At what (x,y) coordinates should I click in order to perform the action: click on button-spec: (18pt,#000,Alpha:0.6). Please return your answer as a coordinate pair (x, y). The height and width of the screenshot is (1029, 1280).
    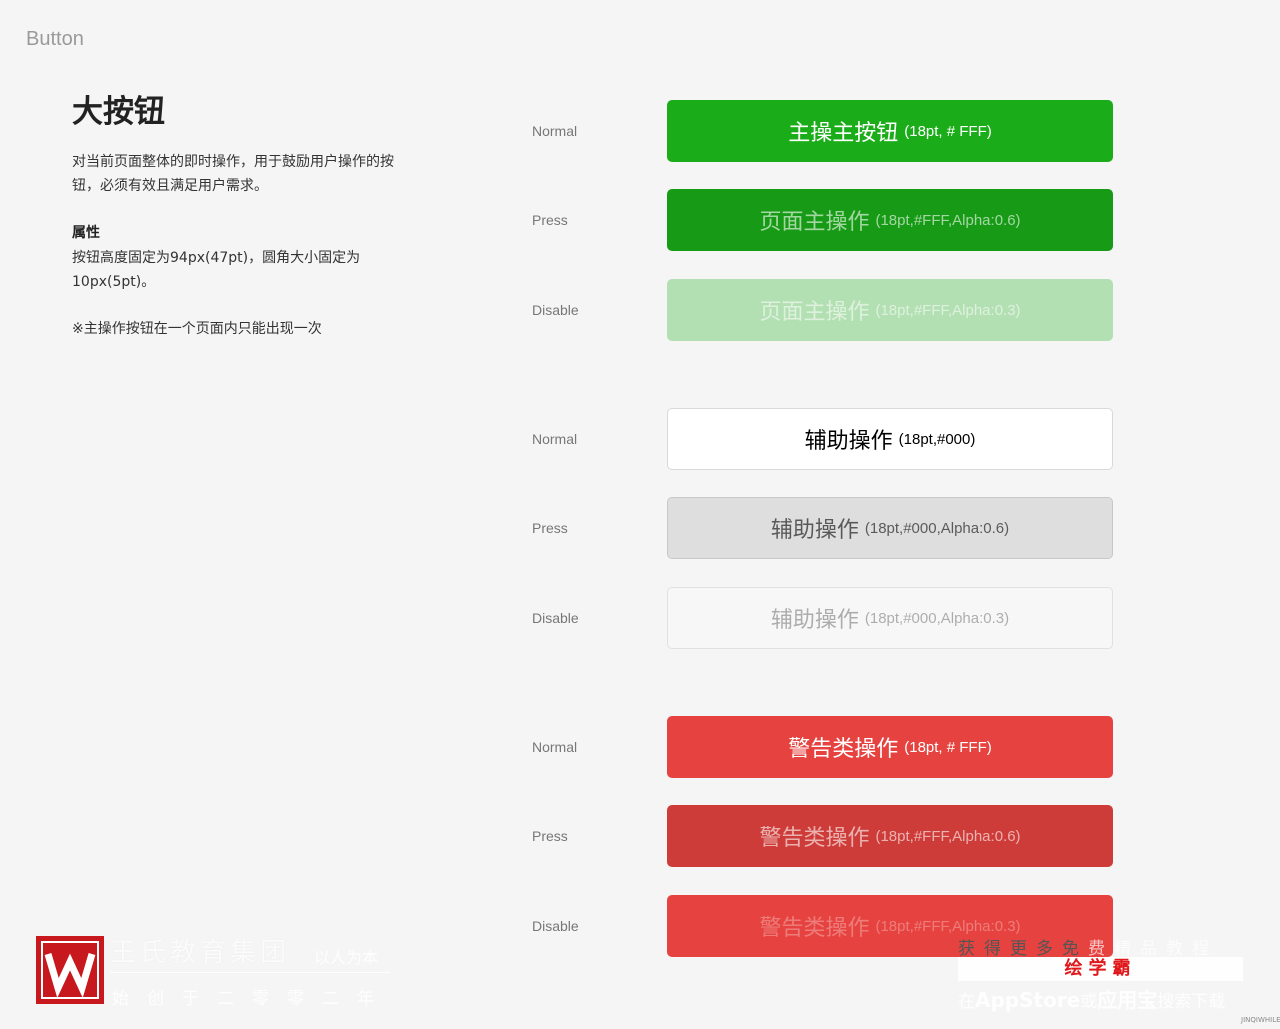
    Looking at the image, I should click on (937, 528).